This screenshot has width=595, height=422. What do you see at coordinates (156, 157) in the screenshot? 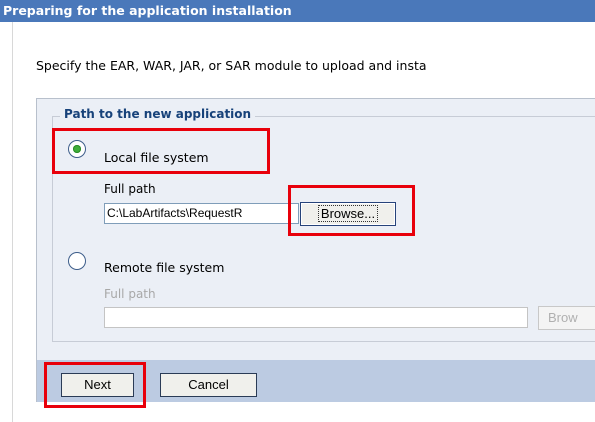
I see `local-file-system-label: Local file system` at bounding box center [156, 157].